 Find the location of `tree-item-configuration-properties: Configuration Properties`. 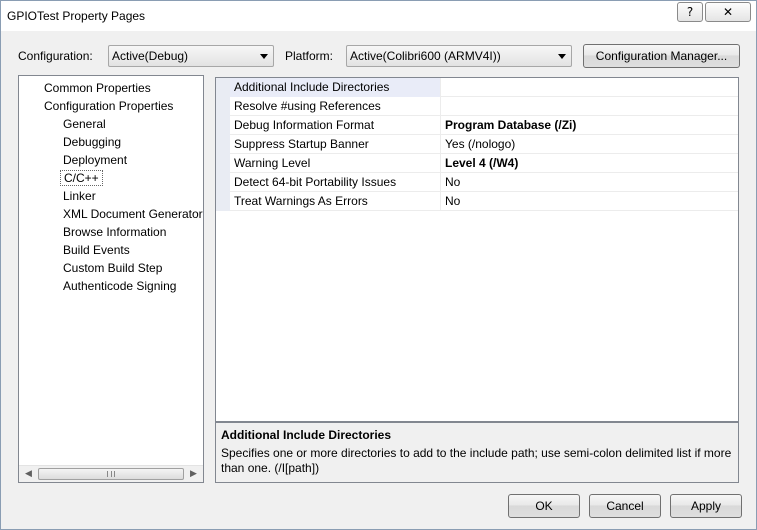

tree-item-configuration-properties: Configuration Properties is located at coordinates (108, 106).